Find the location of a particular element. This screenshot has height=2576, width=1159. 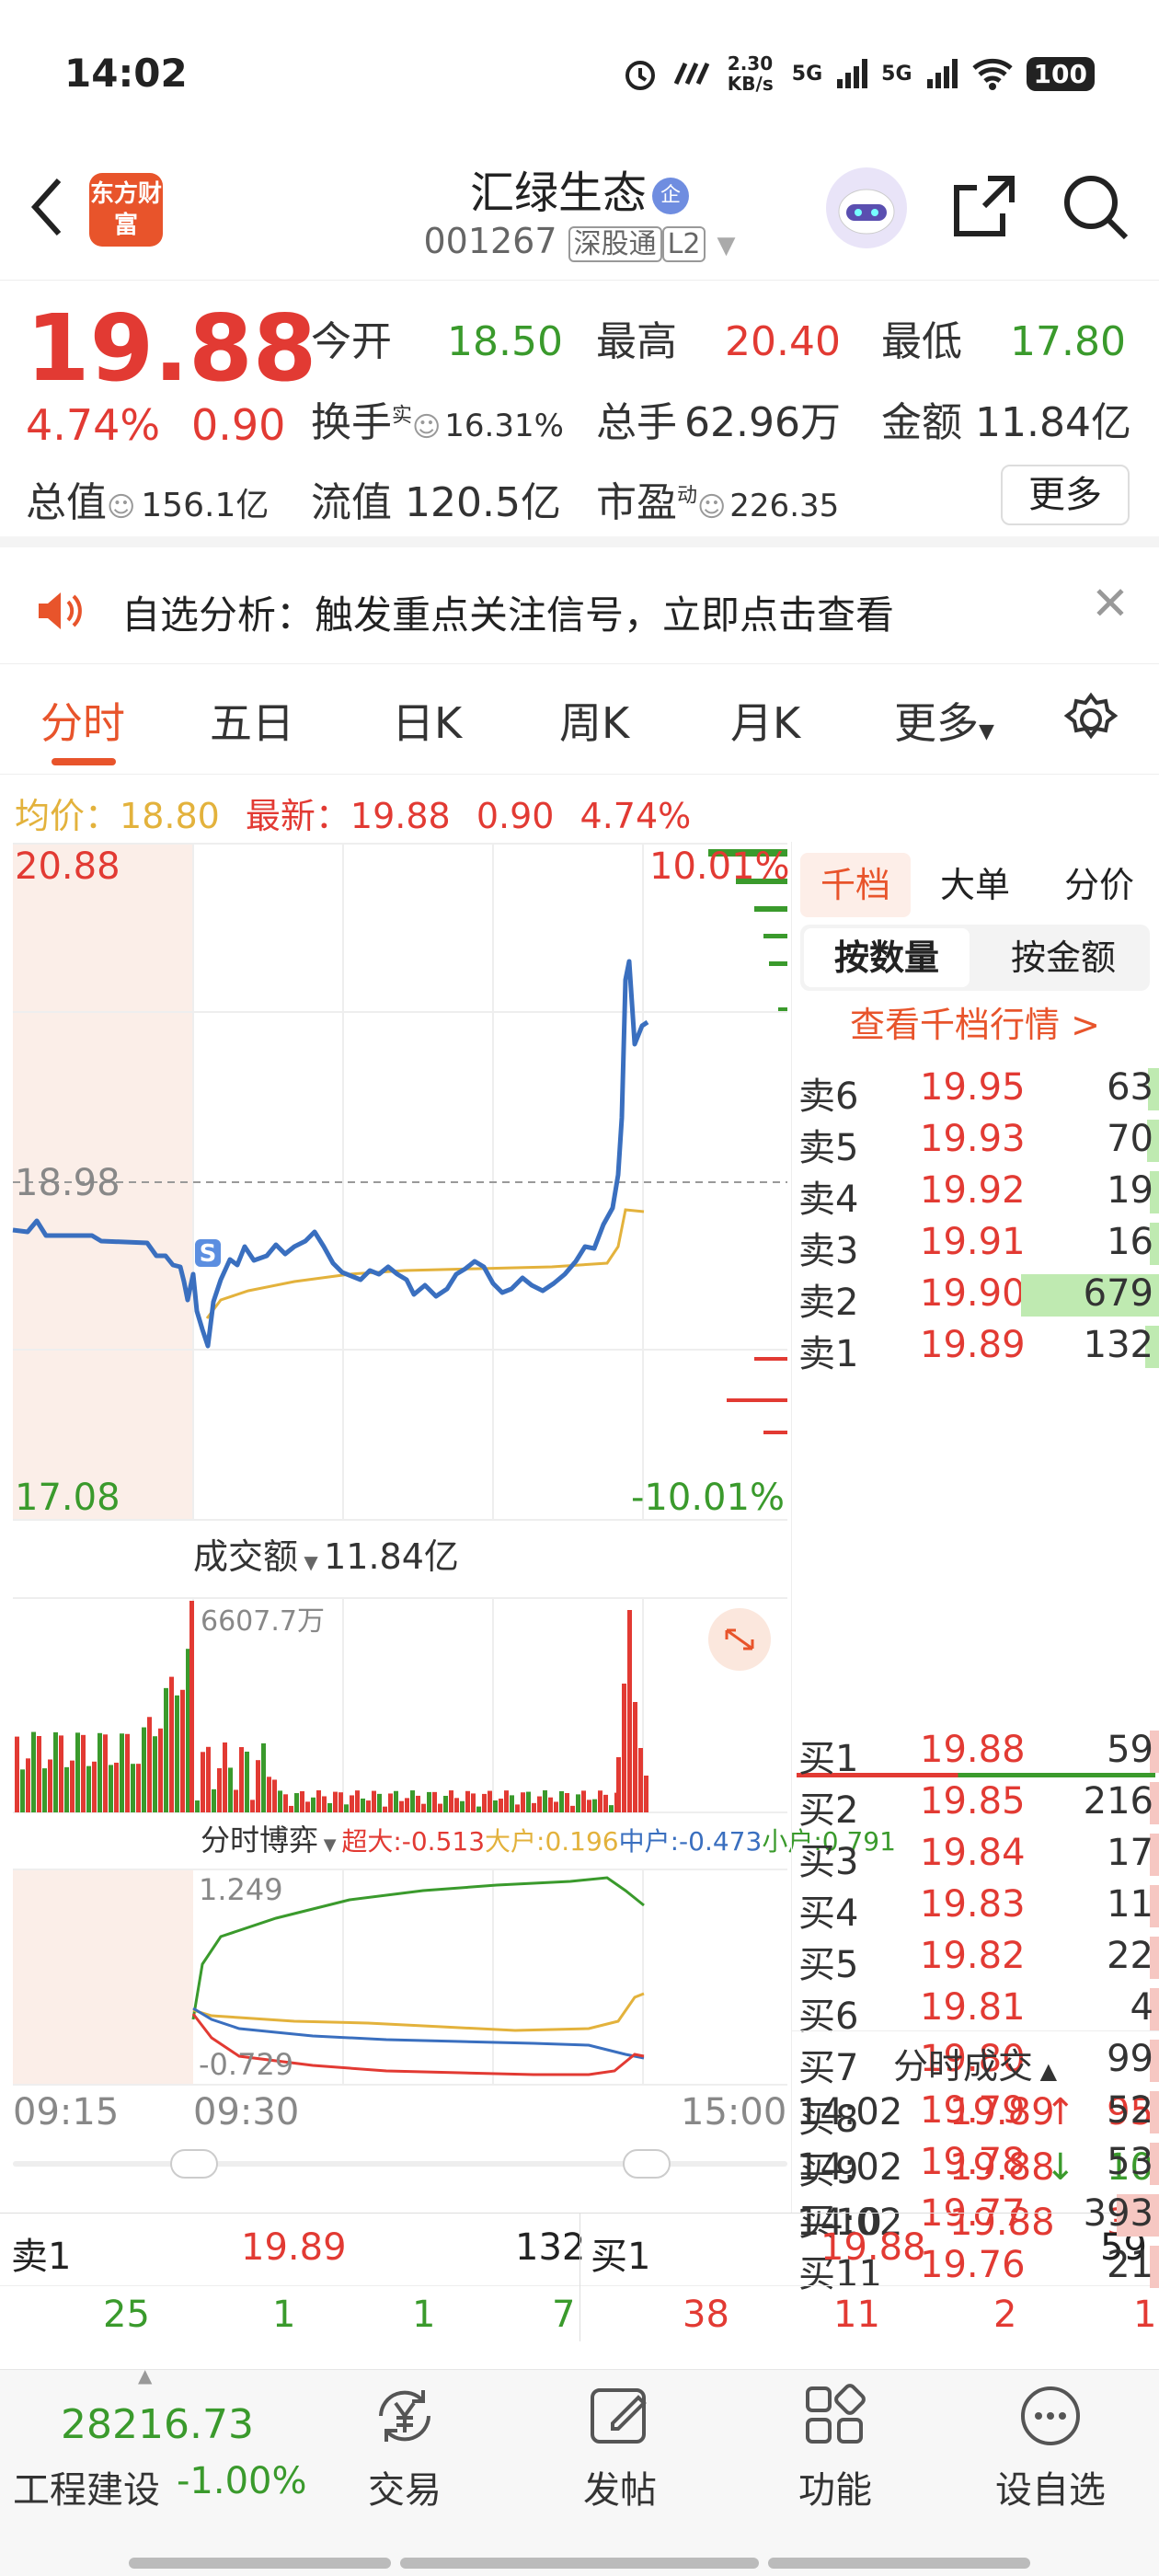

bid-level-row: 买3 19.84 17 is located at coordinates (975, 1855).